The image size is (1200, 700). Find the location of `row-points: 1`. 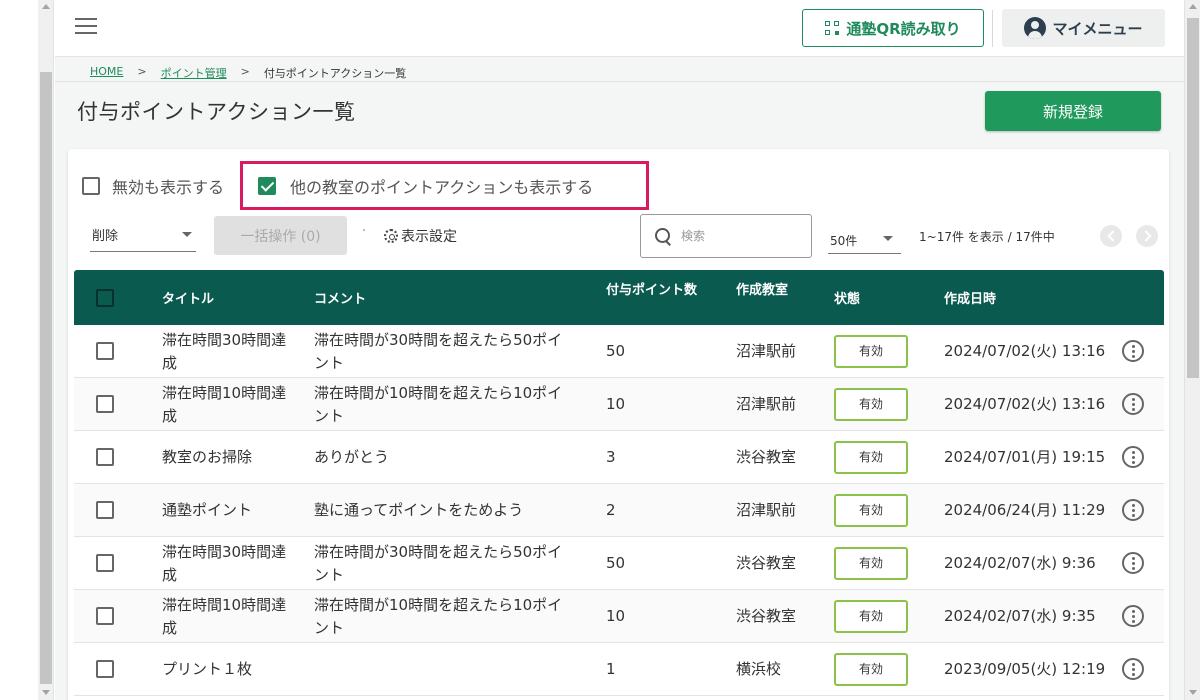

row-points: 1 is located at coordinates (611, 669).